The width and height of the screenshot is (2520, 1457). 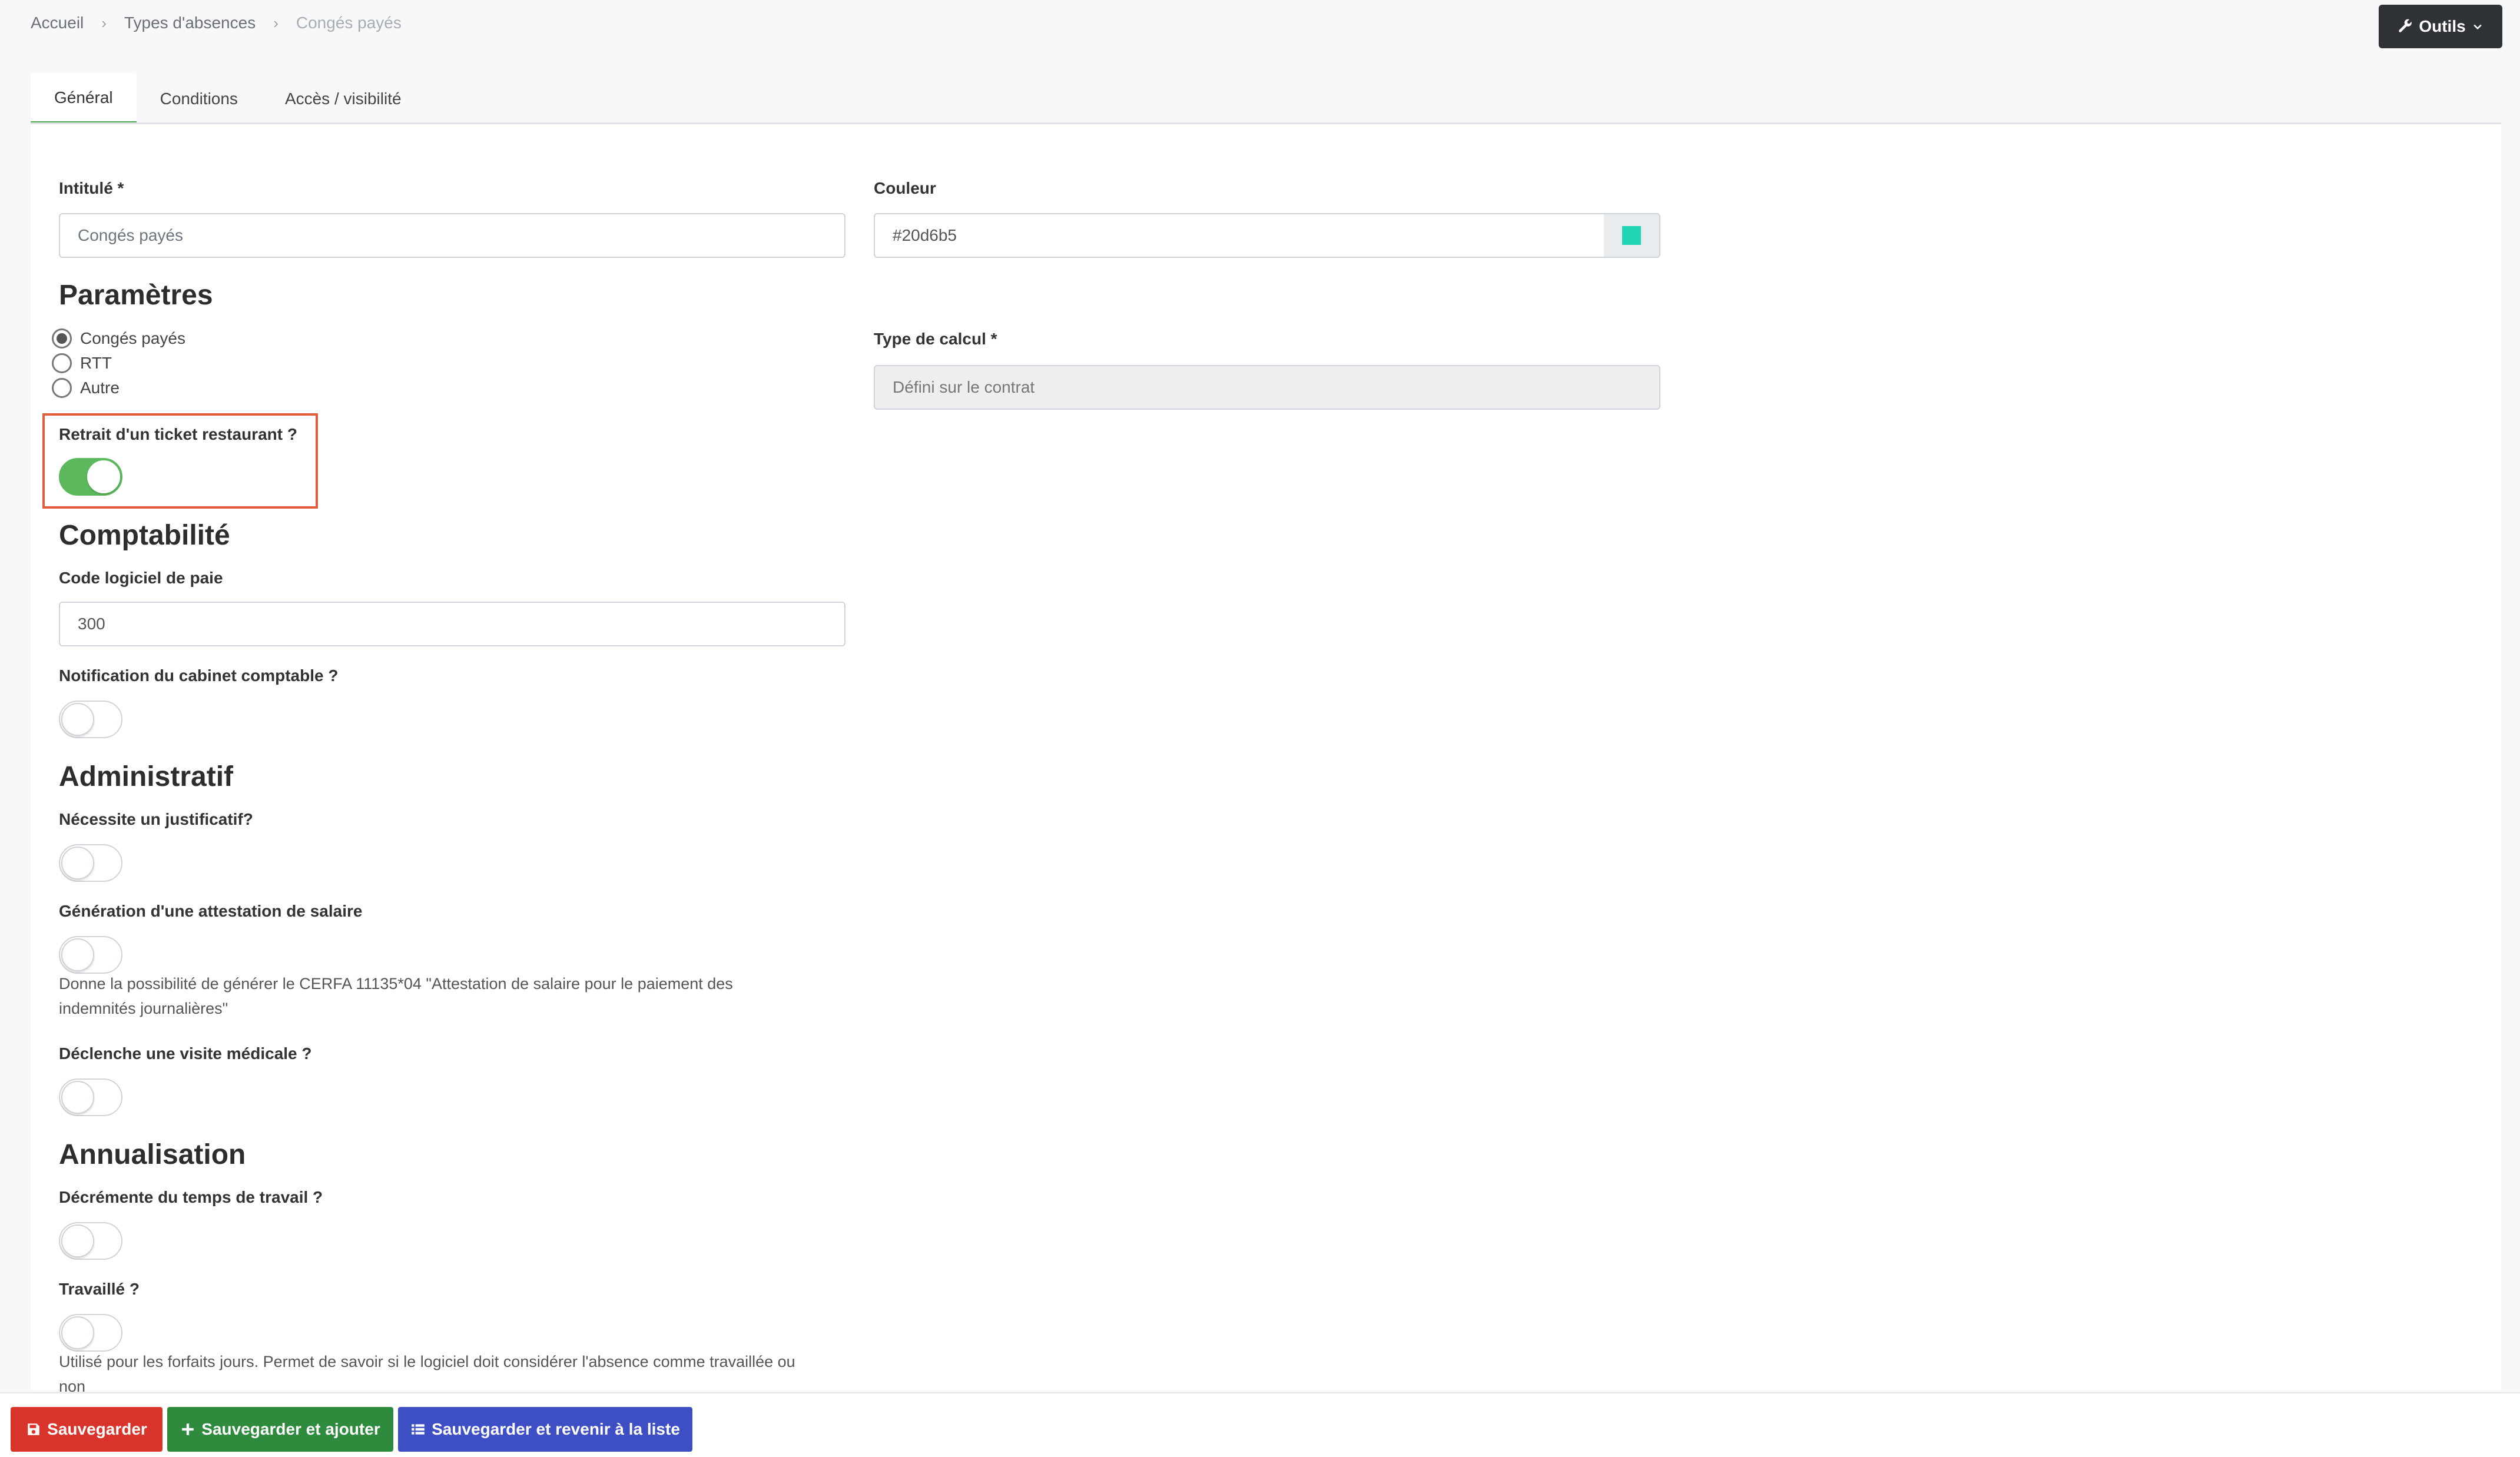 I want to click on radio-label: Congés payés, so click(x=133, y=338).